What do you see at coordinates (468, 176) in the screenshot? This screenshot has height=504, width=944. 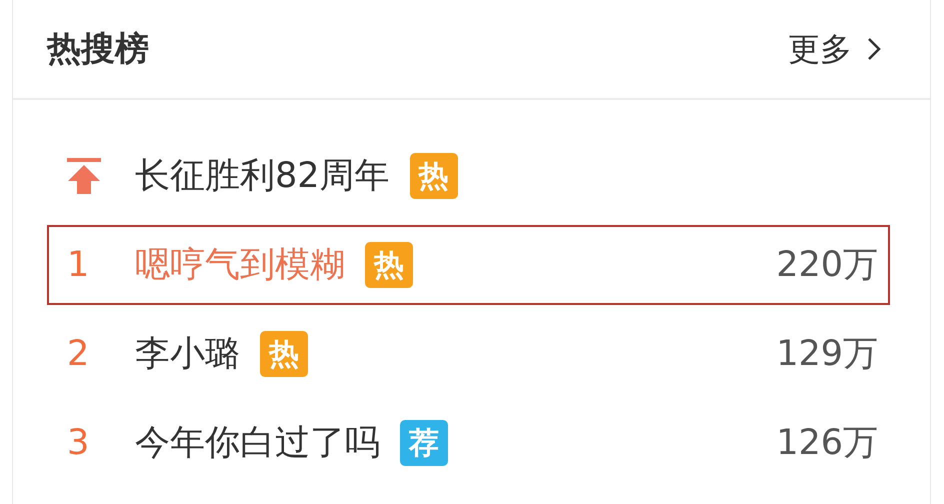 I see `hot-search-item: 长征胜利82周年 热` at bounding box center [468, 176].